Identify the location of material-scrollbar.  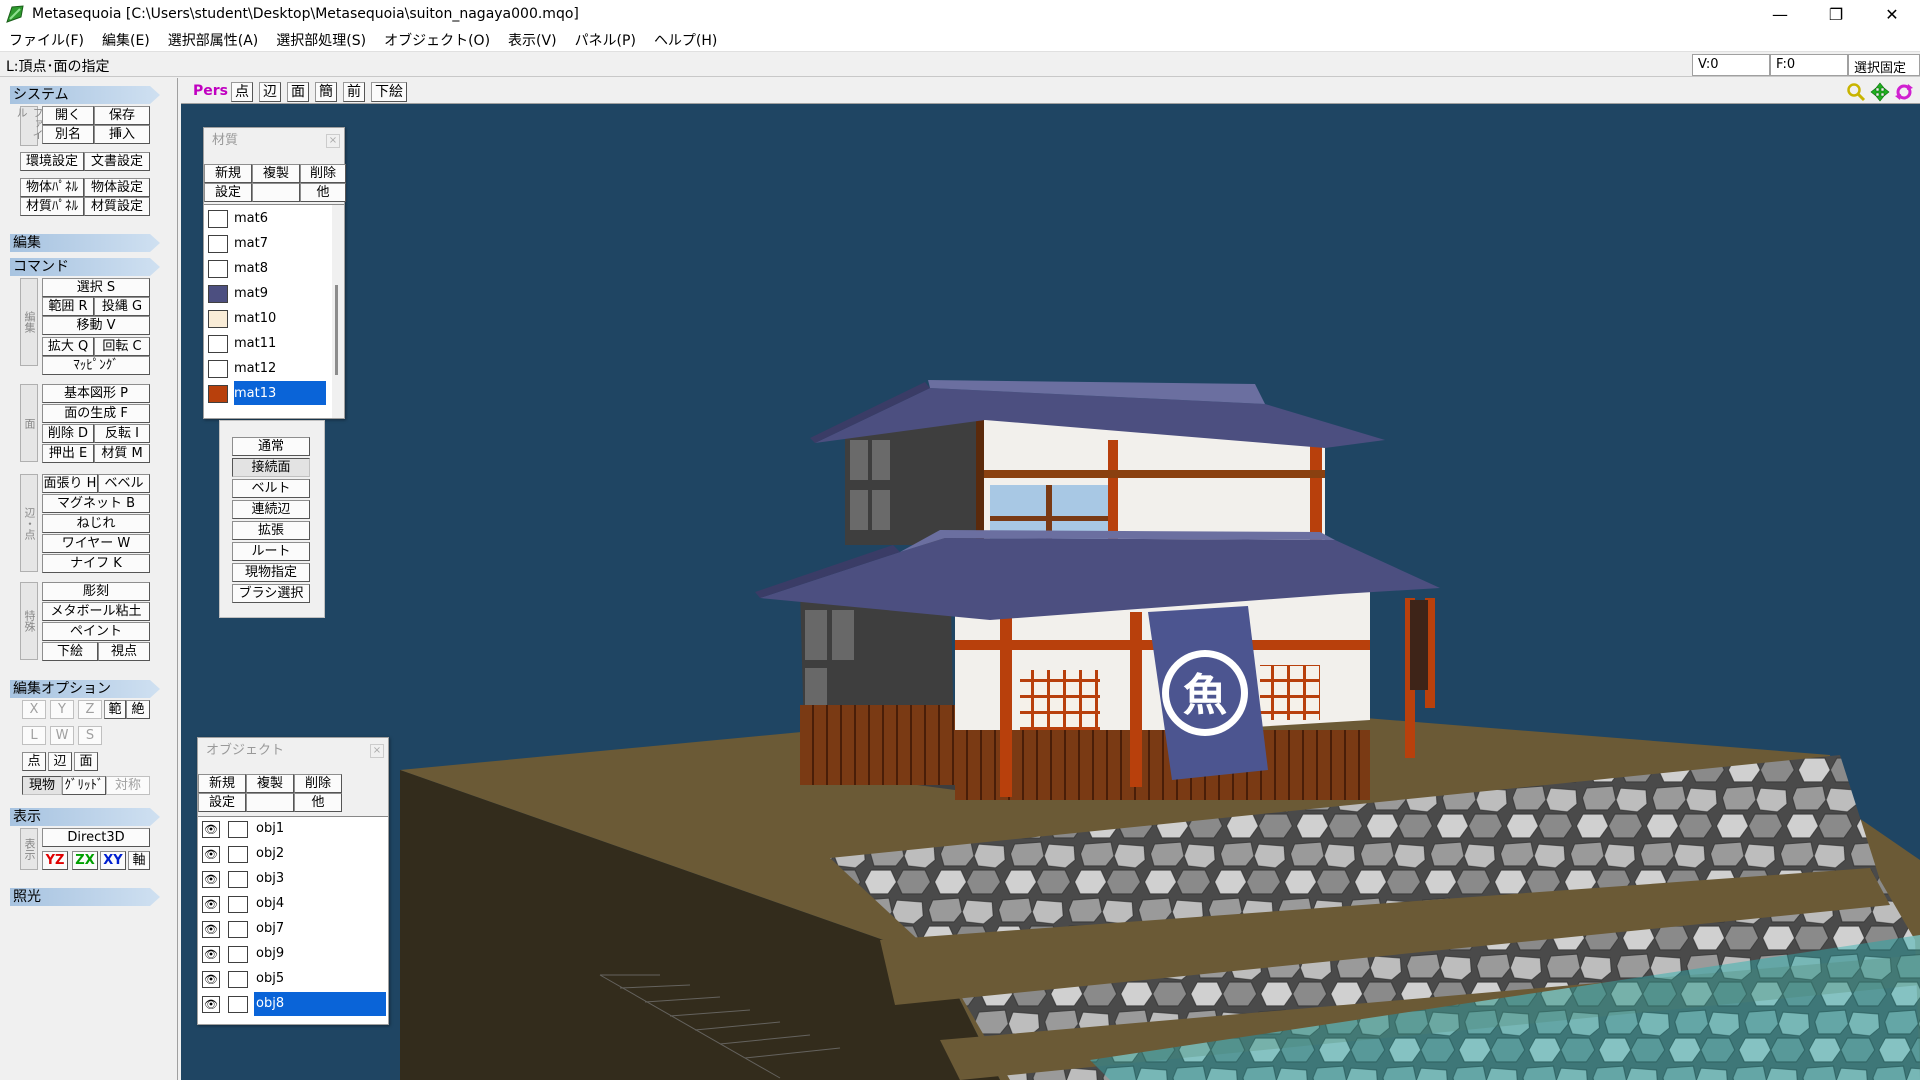
(338, 311).